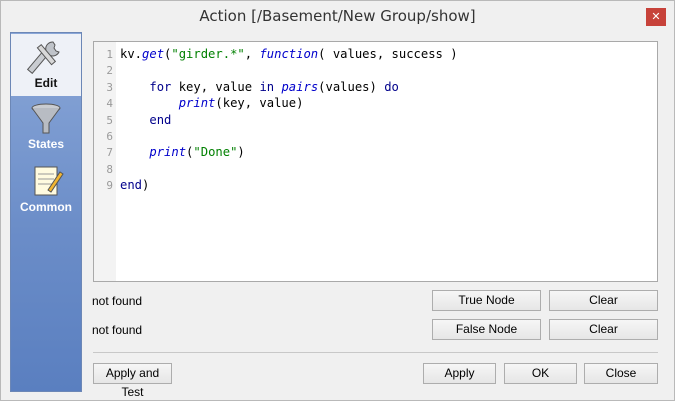 This screenshot has height=402, width=675. Describe the element at coordinates (540, 373) in the screenshot. I see `ok-button: OK` at that location.